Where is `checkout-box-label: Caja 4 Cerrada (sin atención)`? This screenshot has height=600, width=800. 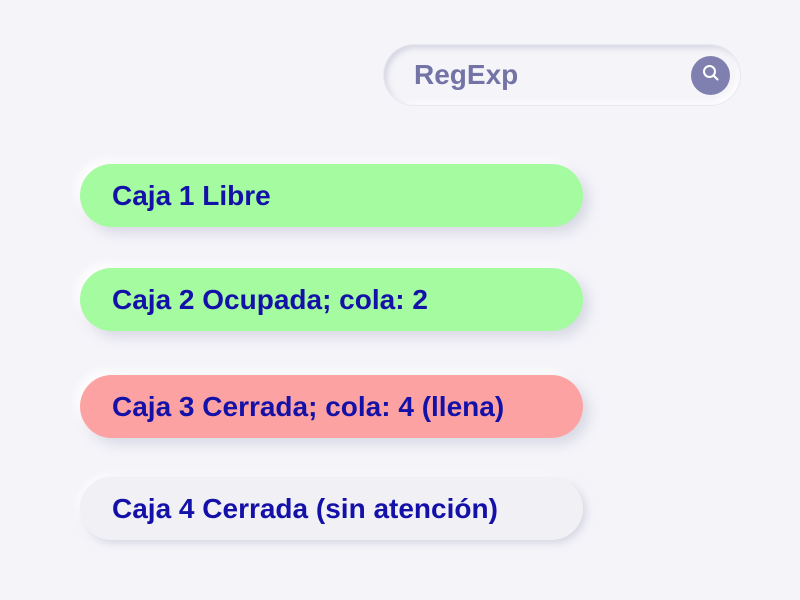 checkout-box-label: Caja 4 Cerrada (sin atención) is located at coordinates (305, 508).